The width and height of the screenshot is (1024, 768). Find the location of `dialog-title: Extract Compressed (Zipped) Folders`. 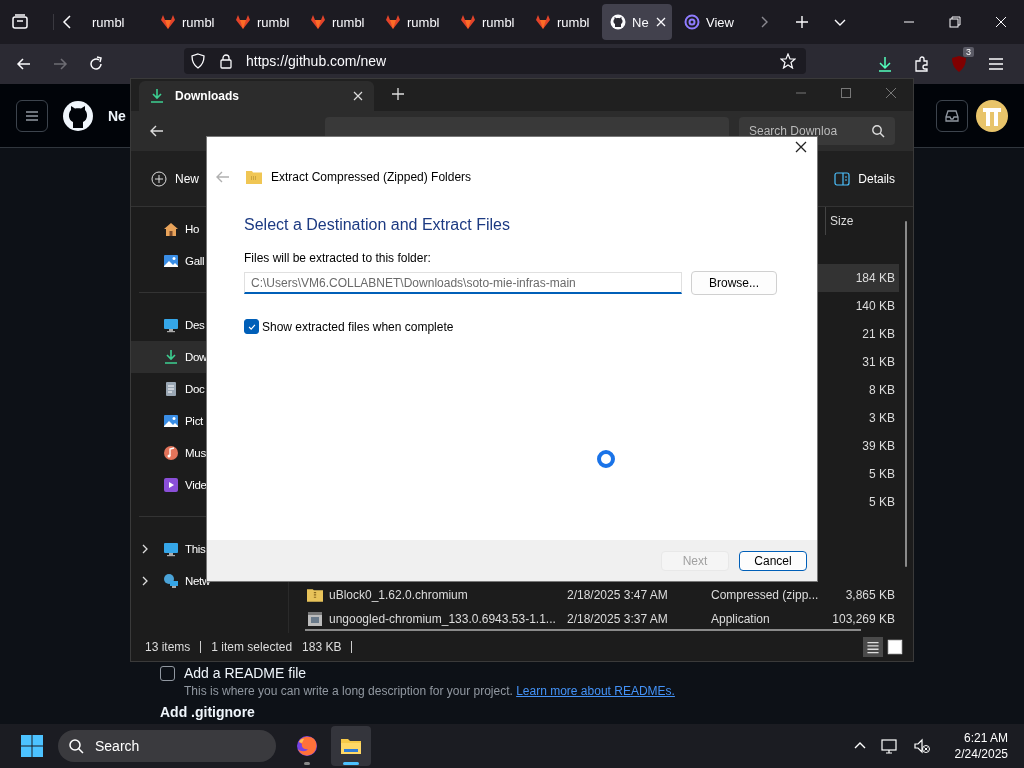

dialog-title: Extract Compressed (Zipped) Folders is located at coordinates (371, 177).